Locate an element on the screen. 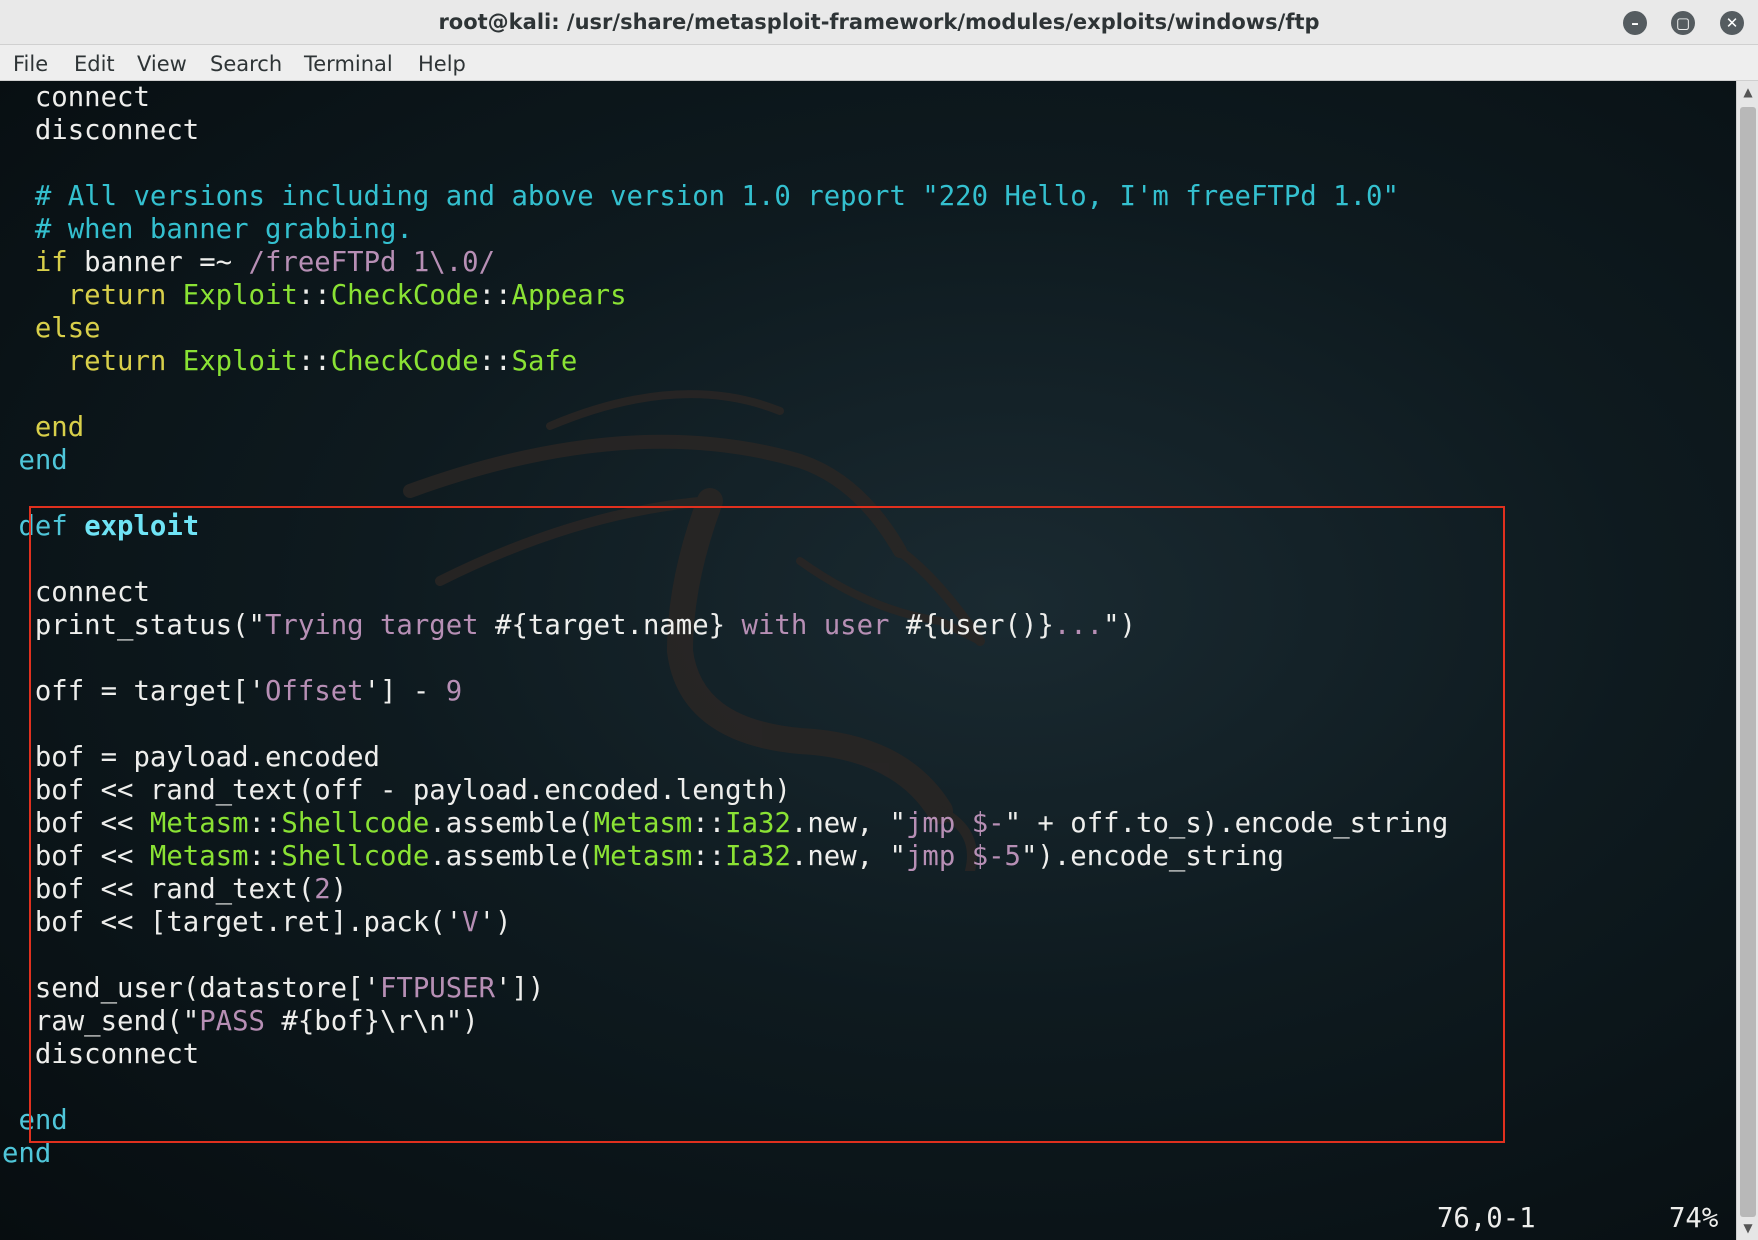  scrollbar: ▲ ▼ is located at coordinates (1747, 660).